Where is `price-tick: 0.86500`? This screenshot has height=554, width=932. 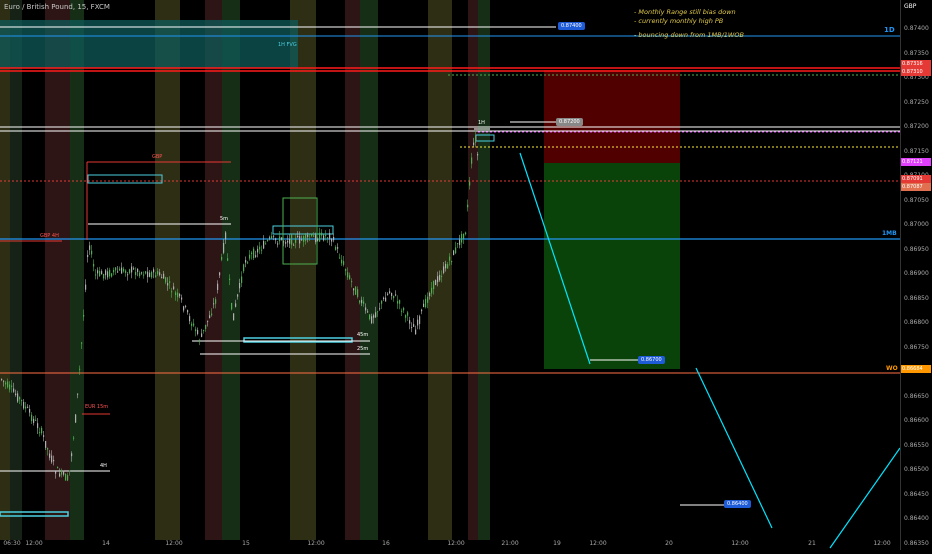
price-tick: 0.86500 is located at coordinates (916, 469).